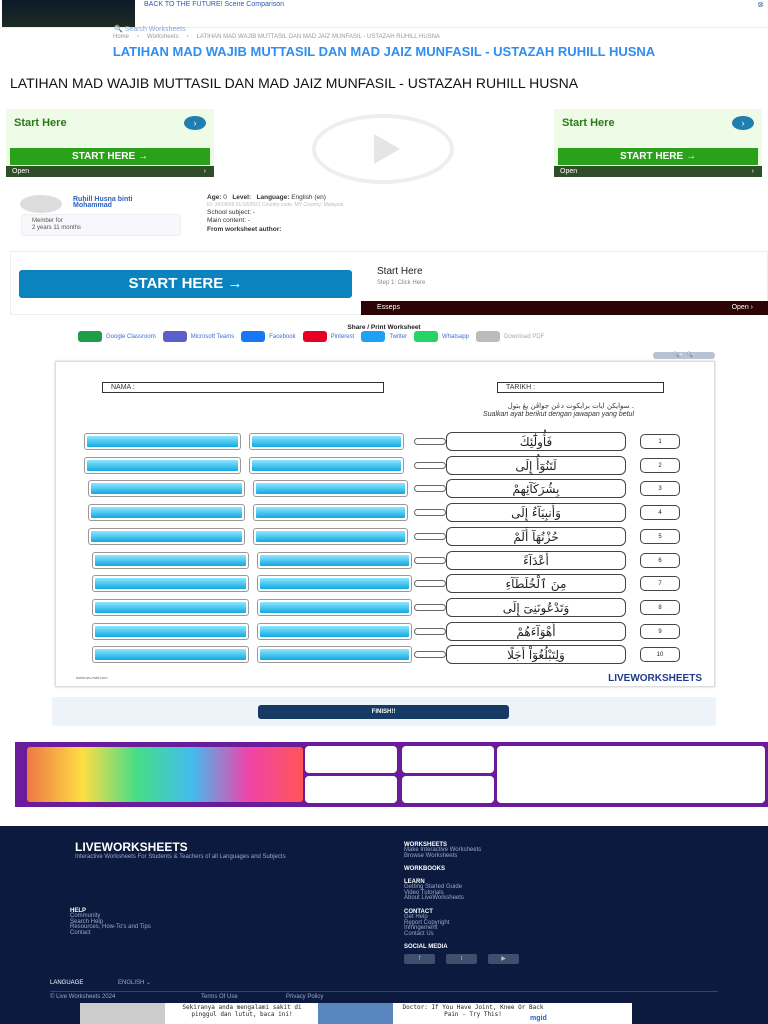  Describe the element at coordinates (536, 607) in the screenshot. I see `arabic-phrase: وَتَدْعُونَنِىٓ إِلَى` at that location.